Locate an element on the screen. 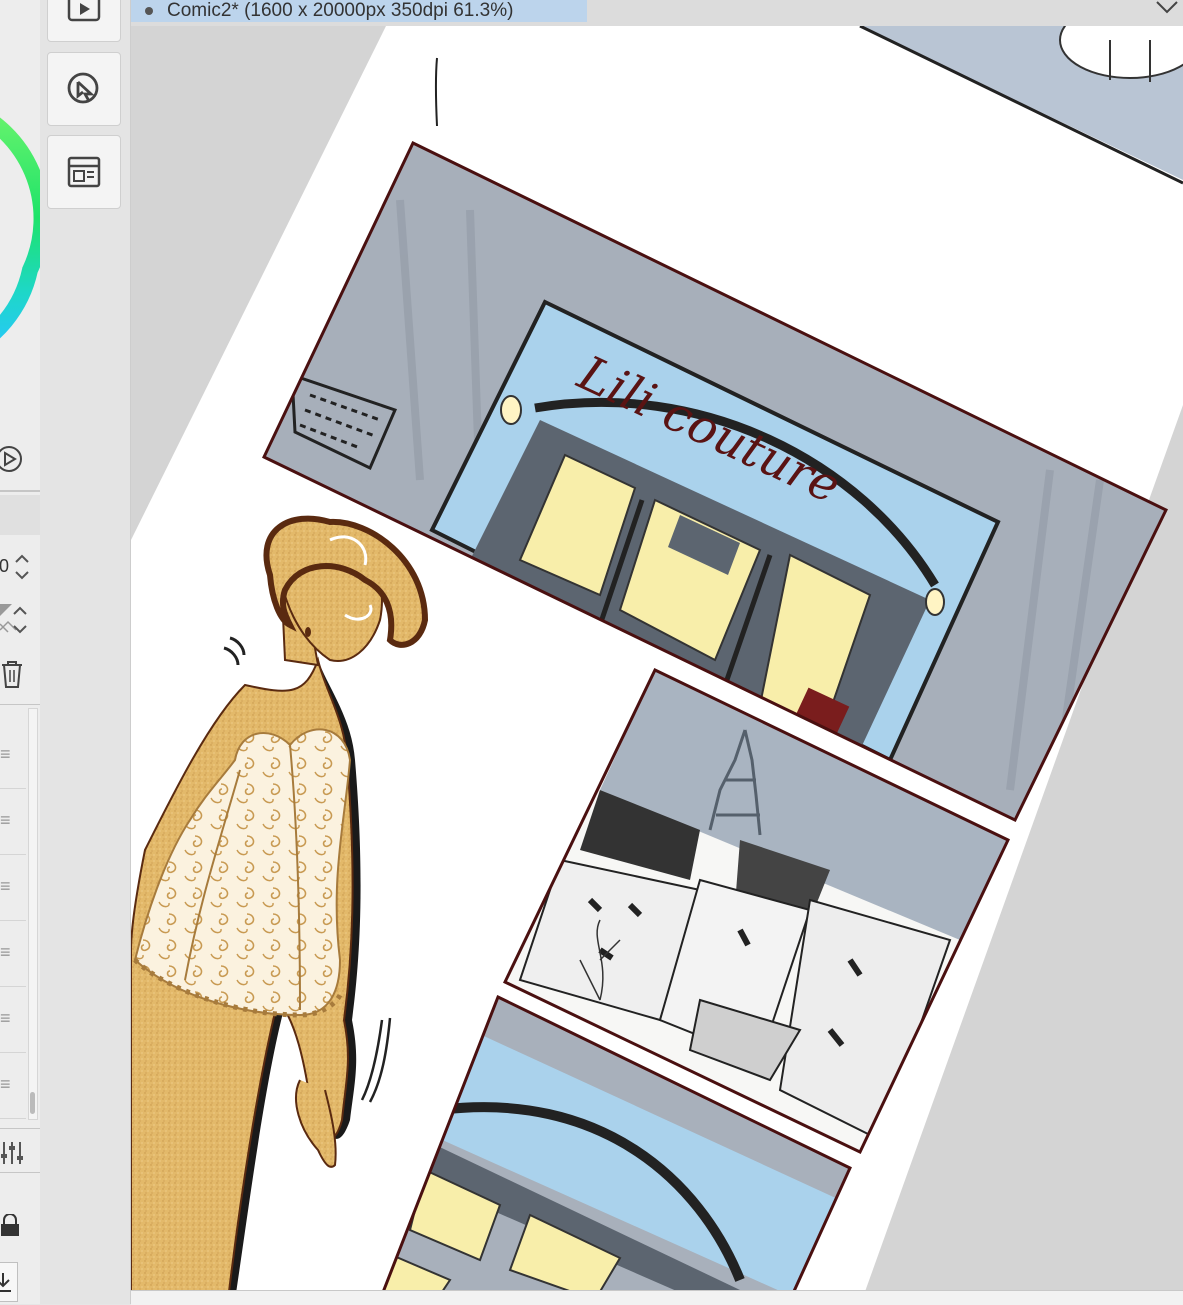 The height and width of the screenshot is (1305, 1183). document-tab: Comic2* (1600 x 20000px 350dpi 61.3%) is located at coordinates (359, 11).